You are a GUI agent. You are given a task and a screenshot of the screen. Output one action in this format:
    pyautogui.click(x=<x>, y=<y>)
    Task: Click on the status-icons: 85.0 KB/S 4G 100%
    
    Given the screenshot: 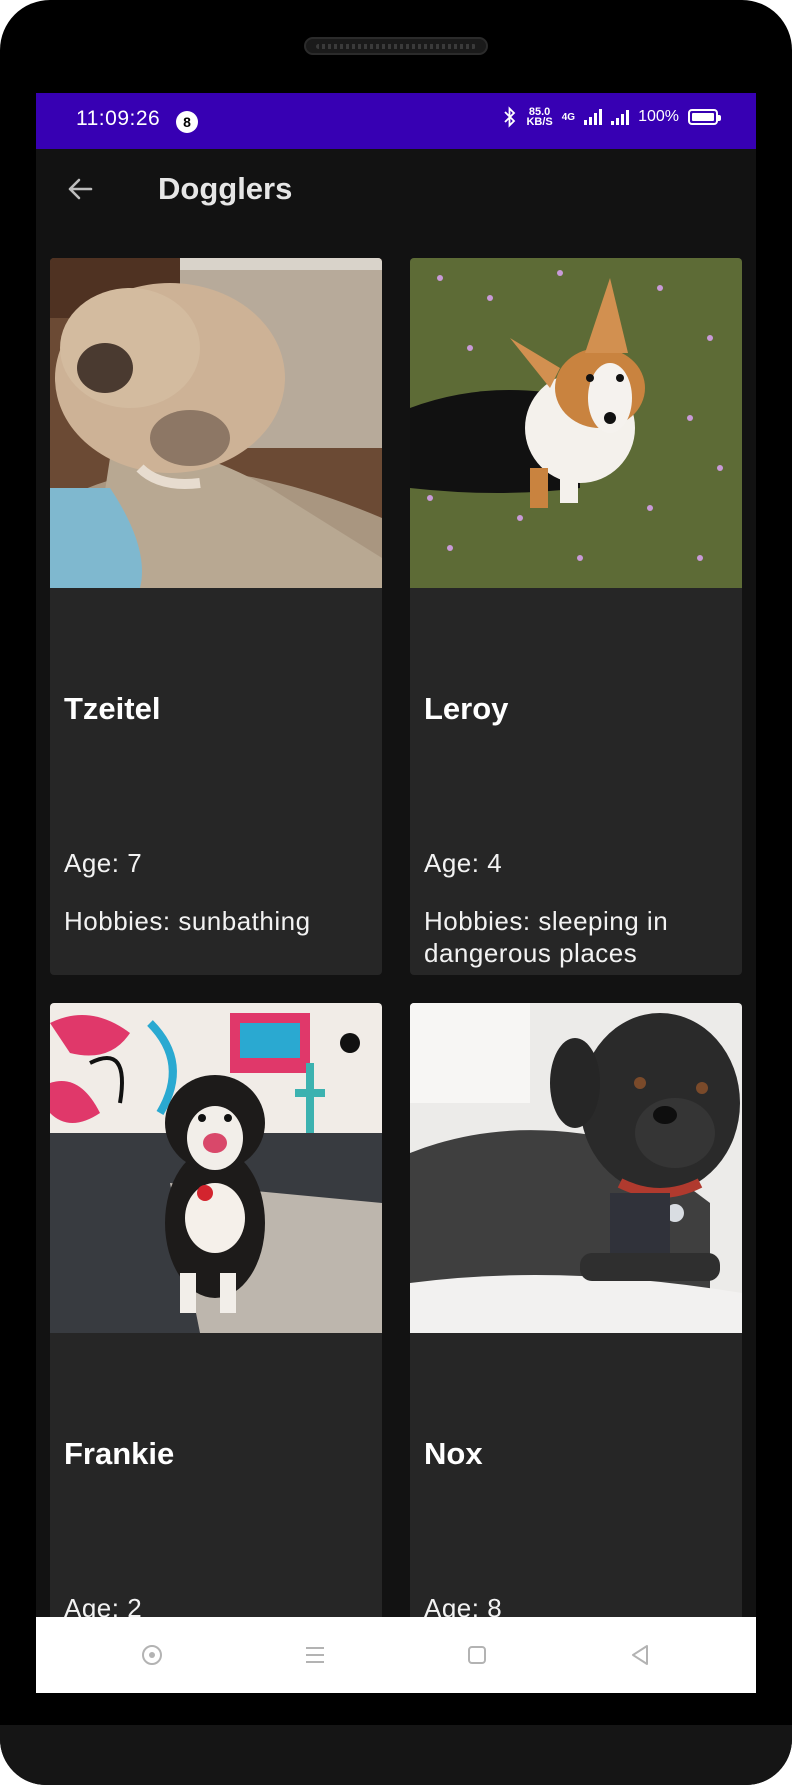 What is the action you would take?
    pyautogui.click(x=612, y=117)
    